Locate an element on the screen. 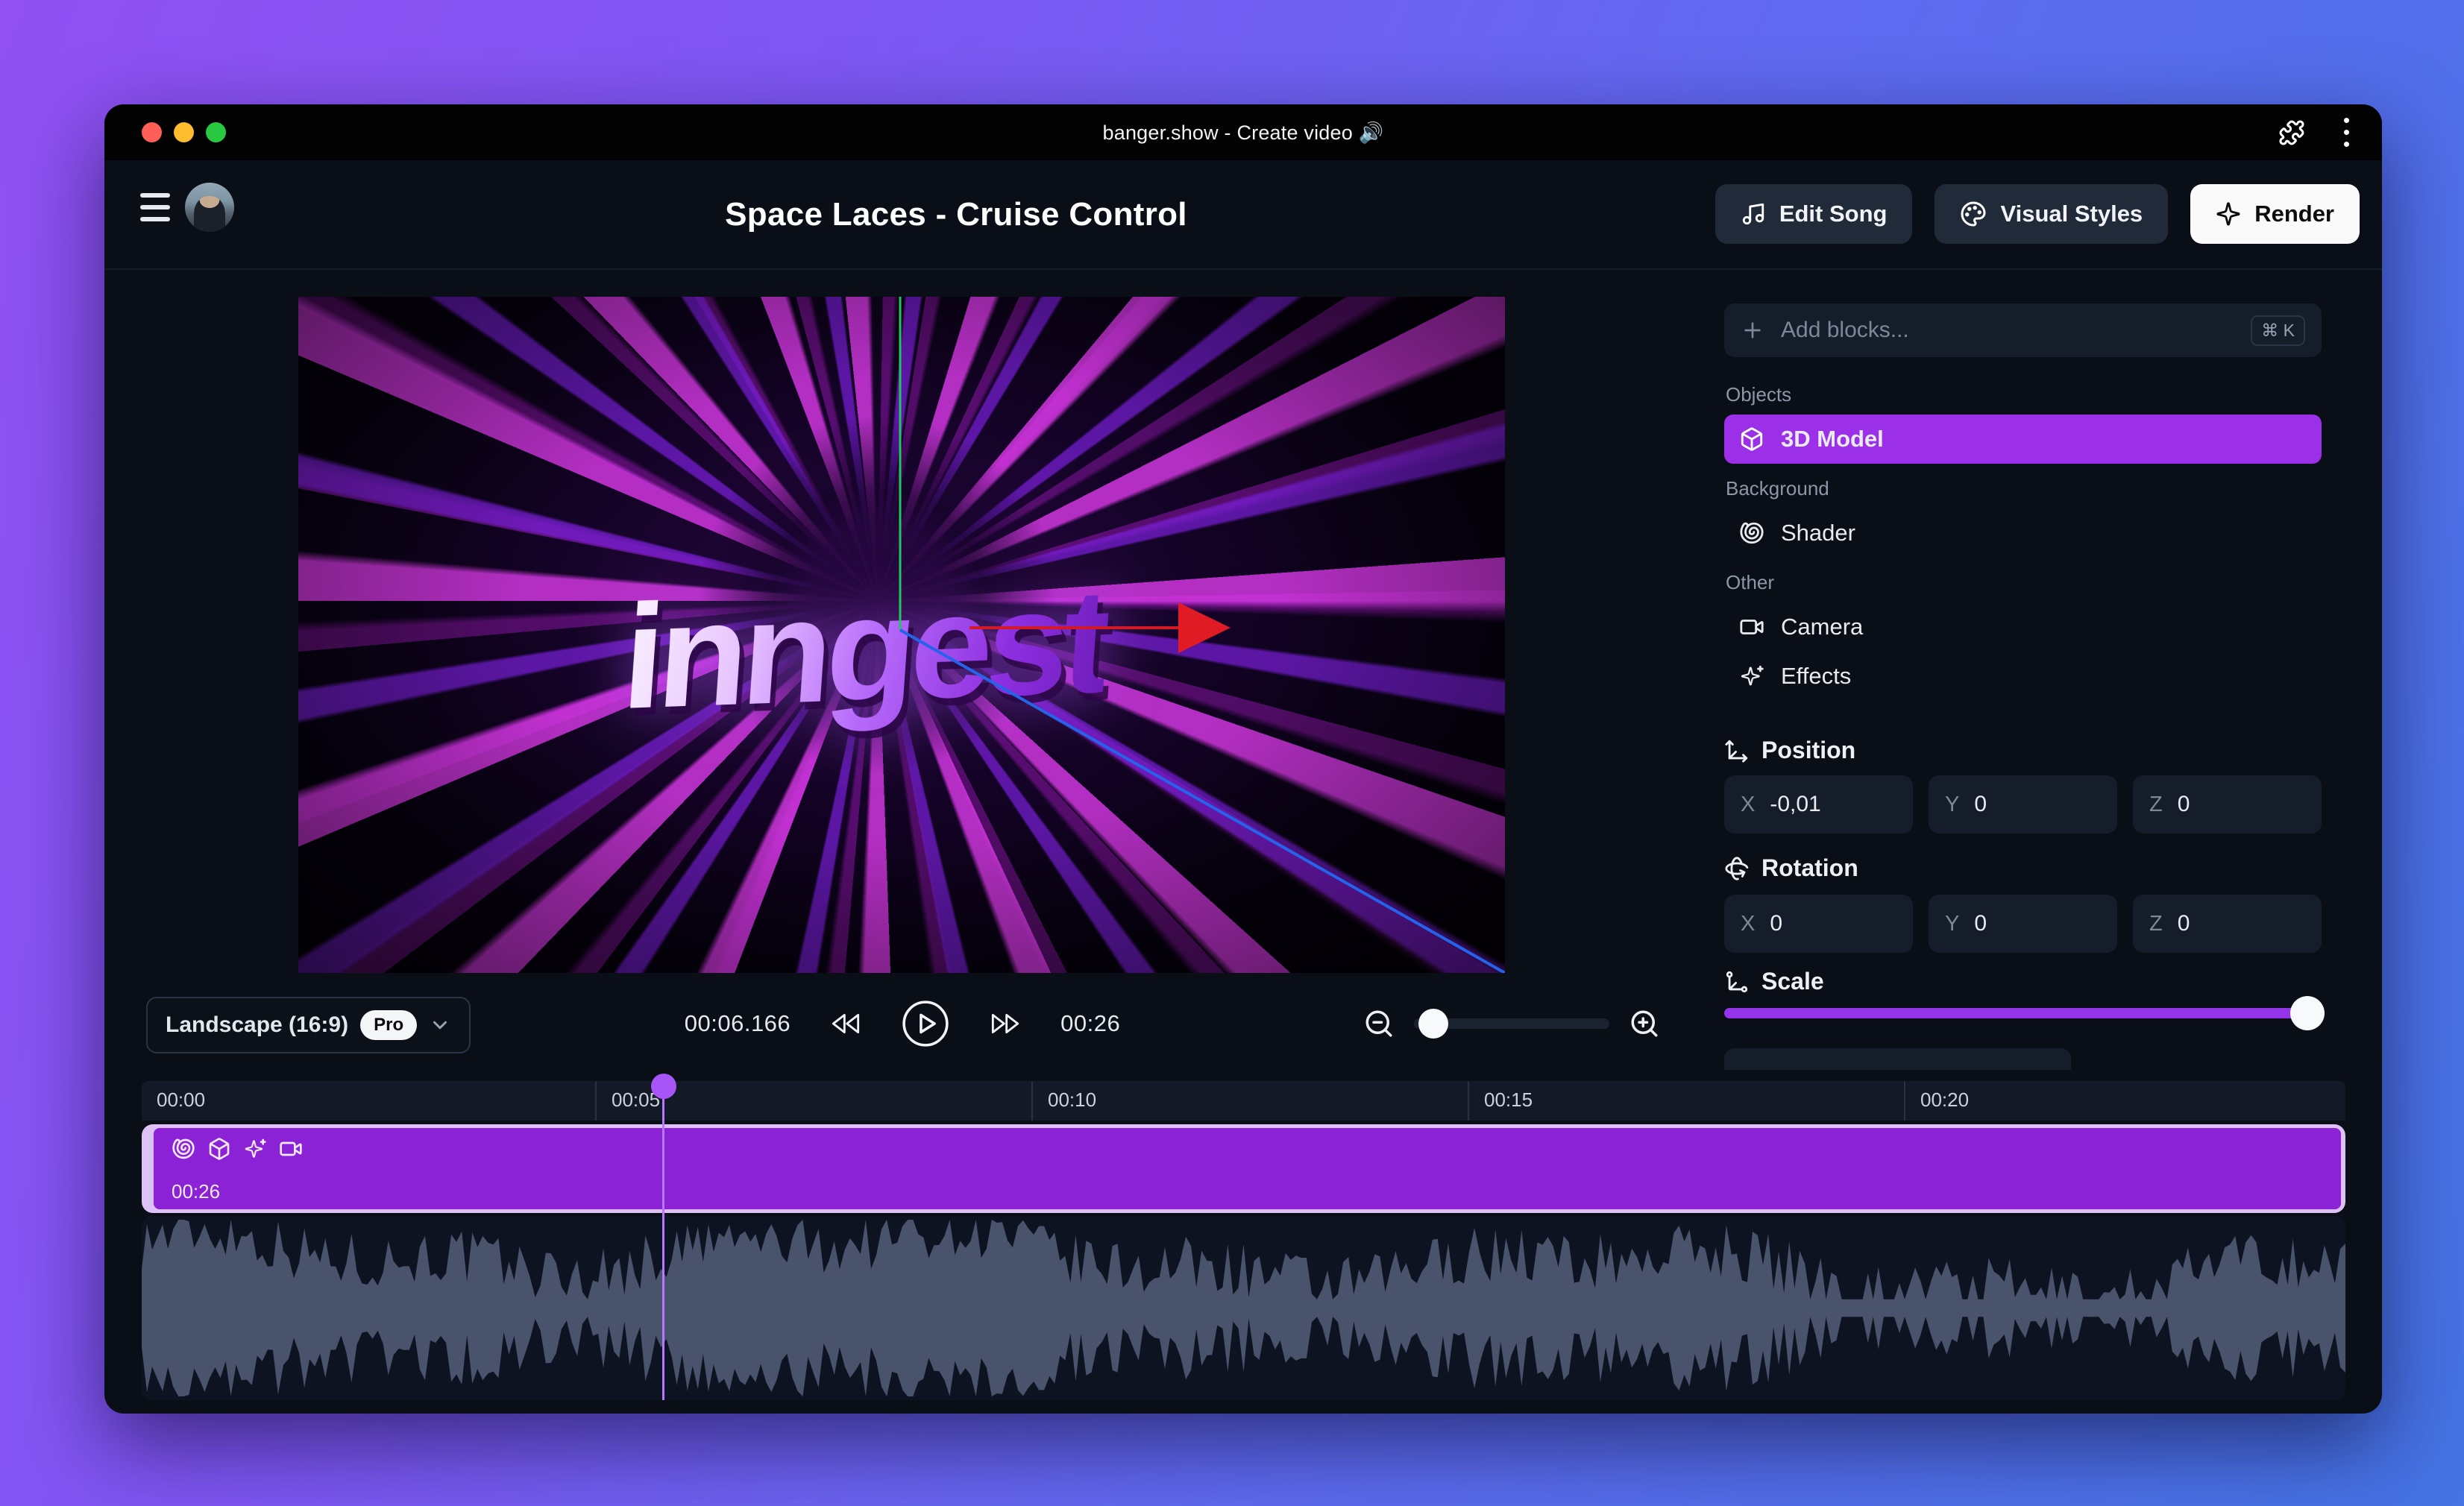 This screenshot has width=2464, height=1506. zoom-slider is located at coordinates (1511, 1024).